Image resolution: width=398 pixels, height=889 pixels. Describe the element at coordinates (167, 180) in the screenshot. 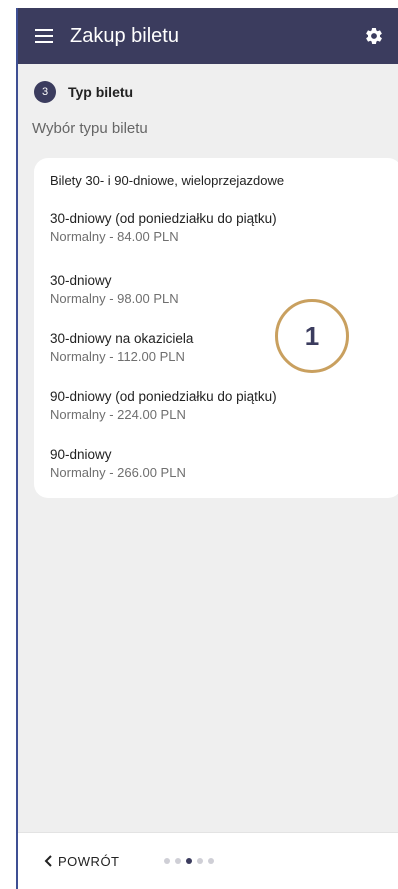

I see `card-heading: Bilety 30- i 90-dniowe, wieloprzejazdowe` at that location.